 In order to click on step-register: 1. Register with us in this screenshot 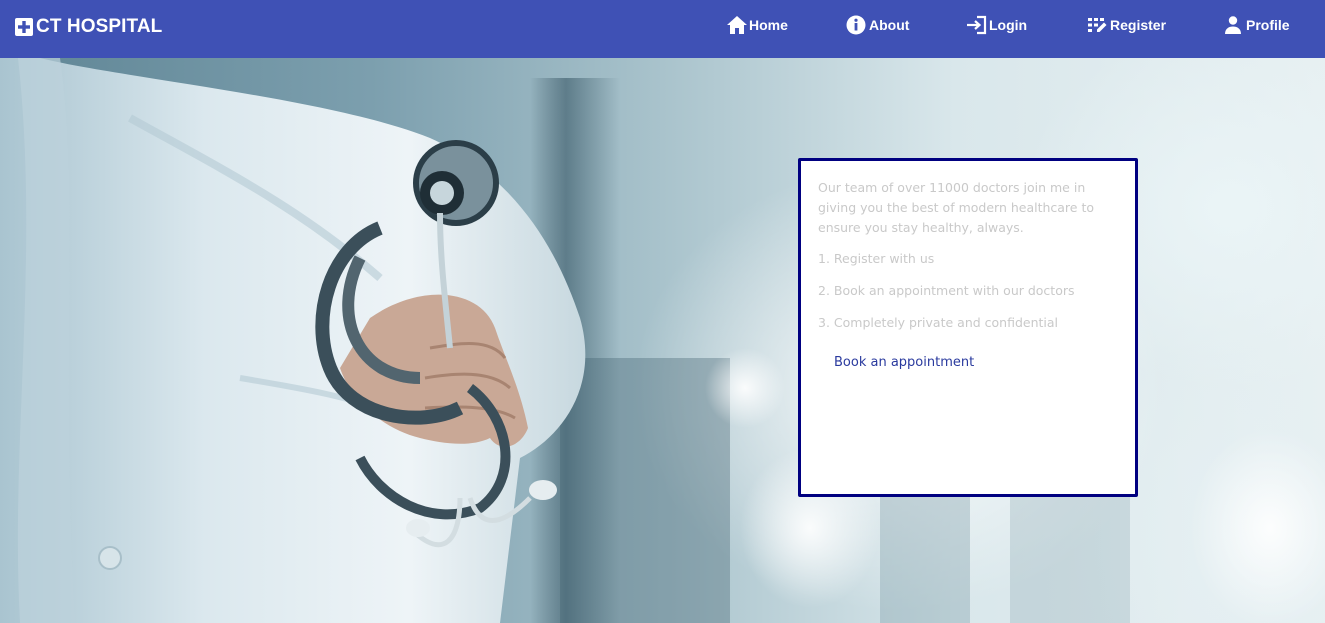, I will do `click(876, 258)`.